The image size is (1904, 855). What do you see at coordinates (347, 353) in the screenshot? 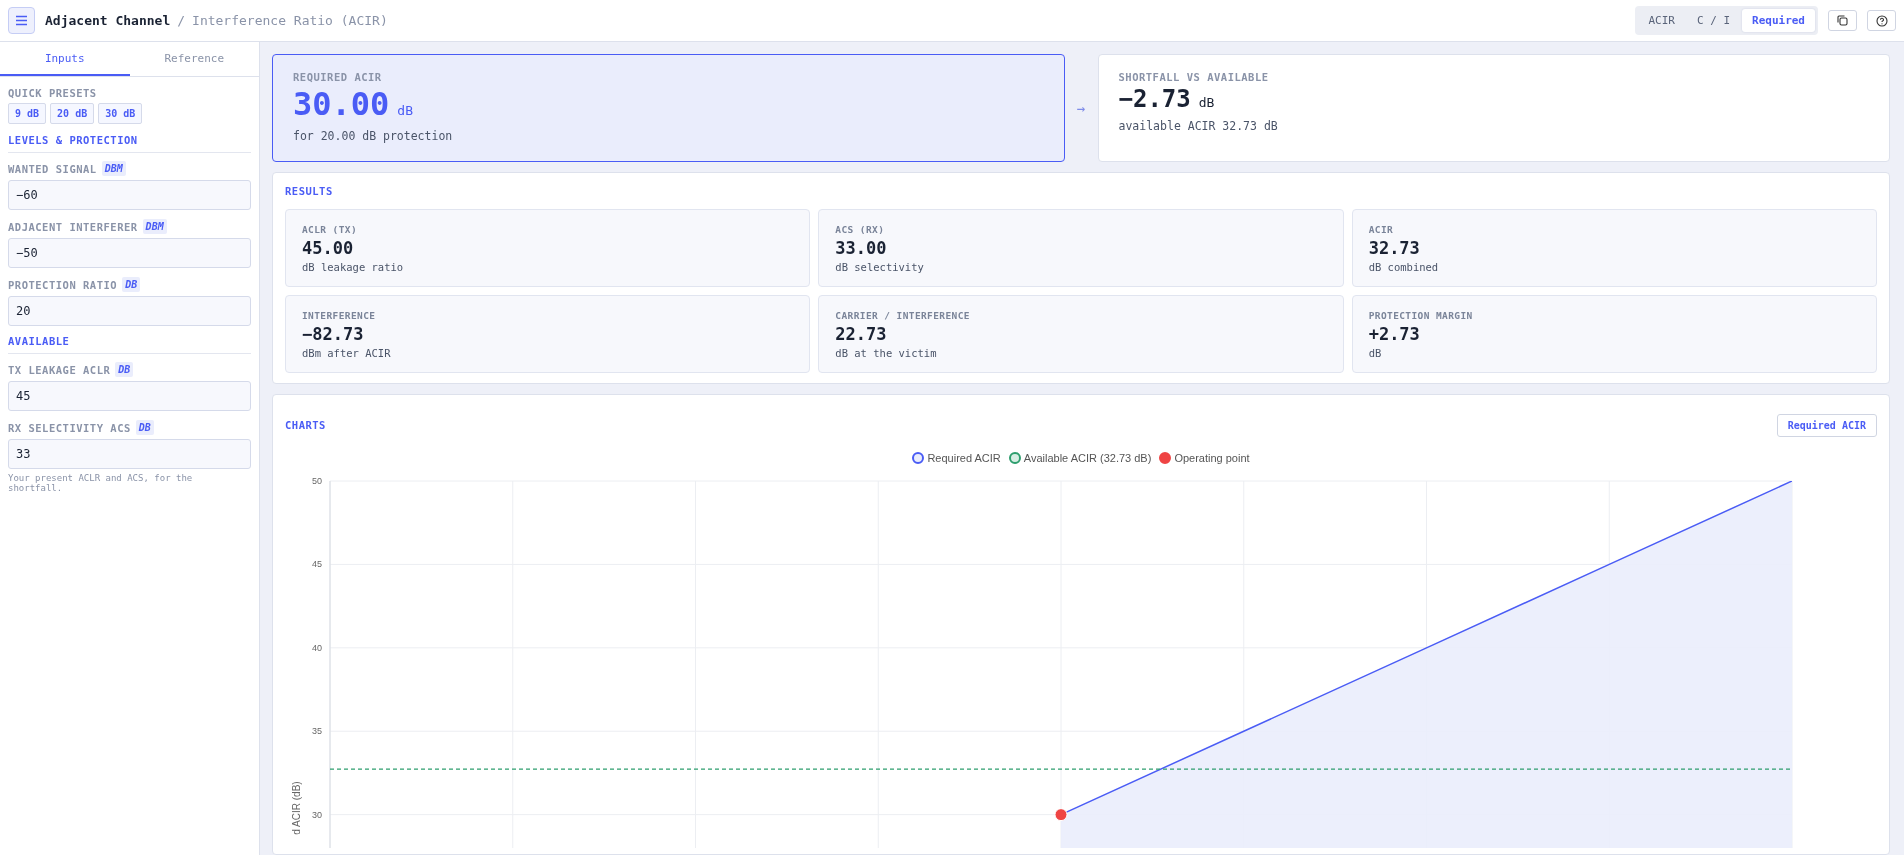
I see `result-note: dBm after ACIR` at bounding box center [347, 353].